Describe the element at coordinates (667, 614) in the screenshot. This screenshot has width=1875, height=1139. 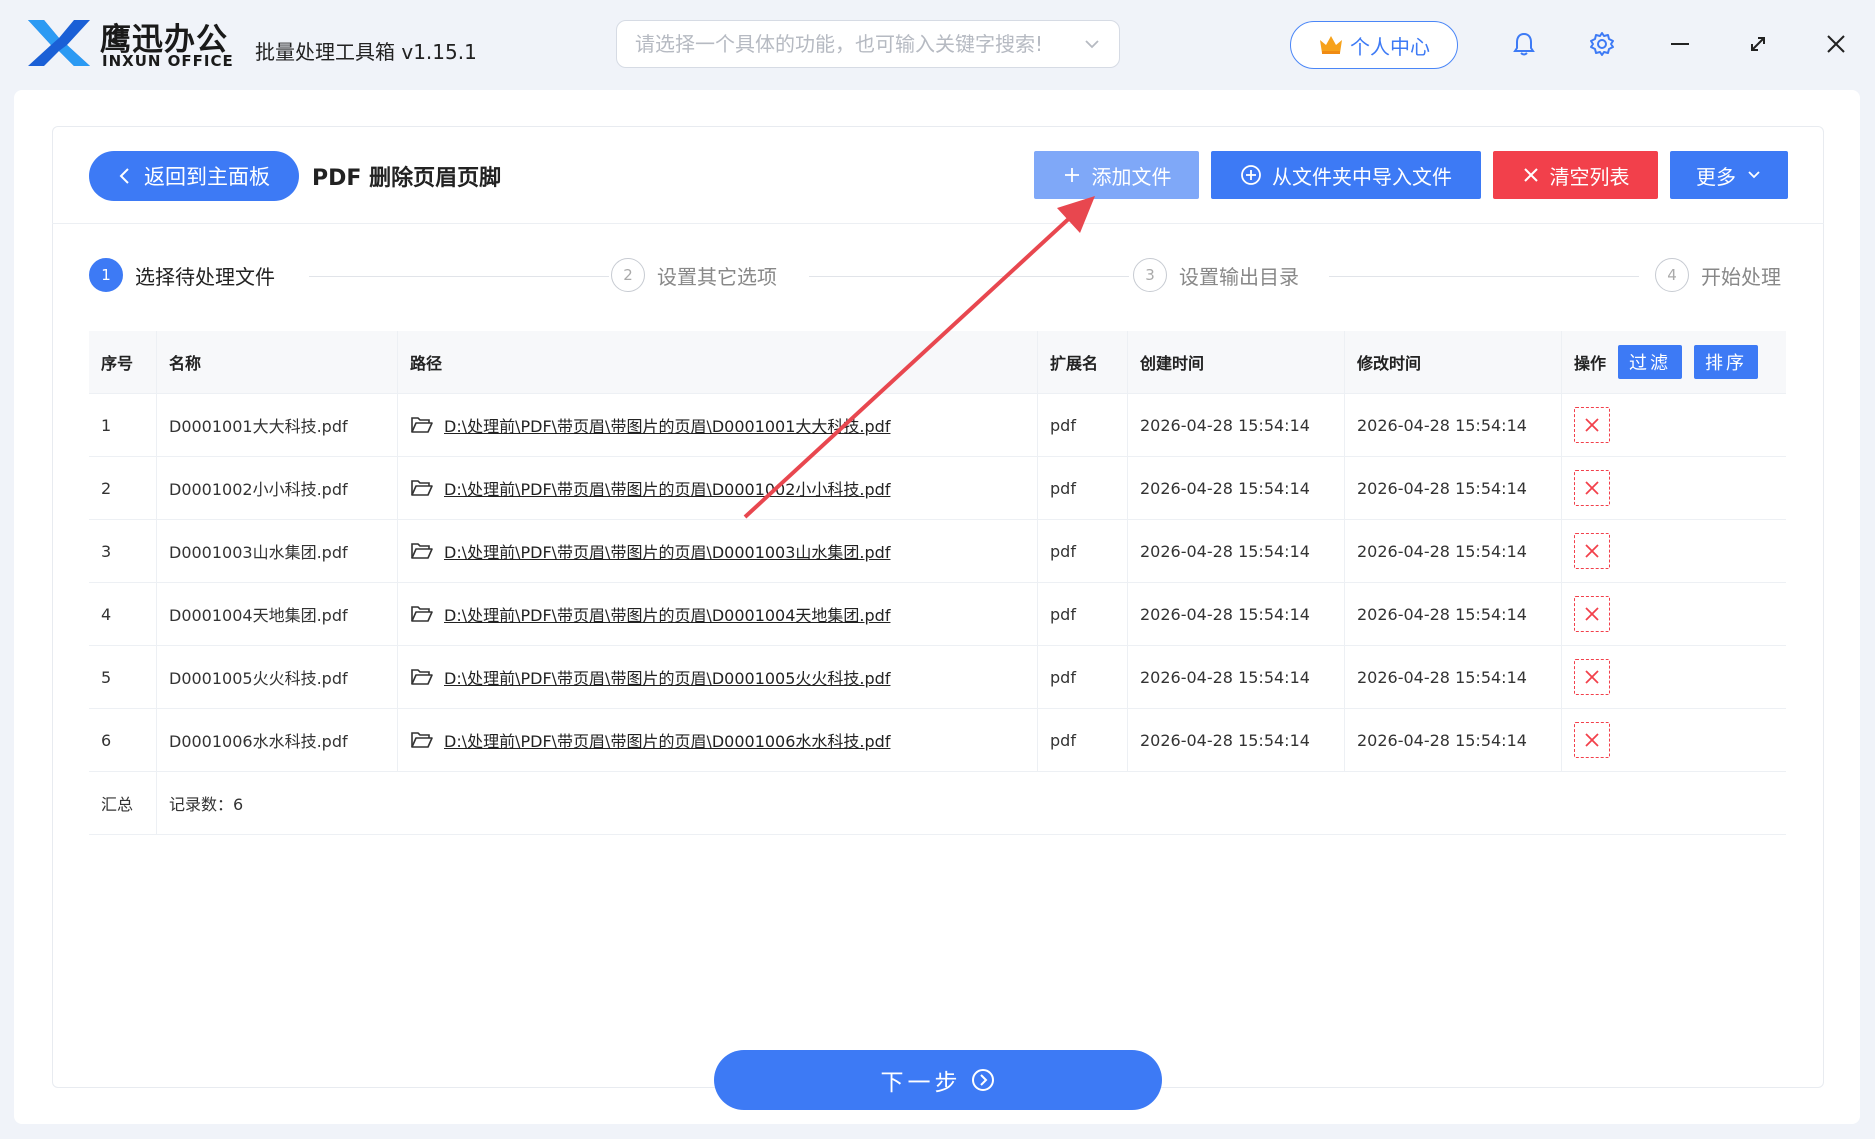
I see `file-path-link: D:\处理前\PDF\带页眉\带图片的页眉\D0001004天地集团.pdf` at that location.